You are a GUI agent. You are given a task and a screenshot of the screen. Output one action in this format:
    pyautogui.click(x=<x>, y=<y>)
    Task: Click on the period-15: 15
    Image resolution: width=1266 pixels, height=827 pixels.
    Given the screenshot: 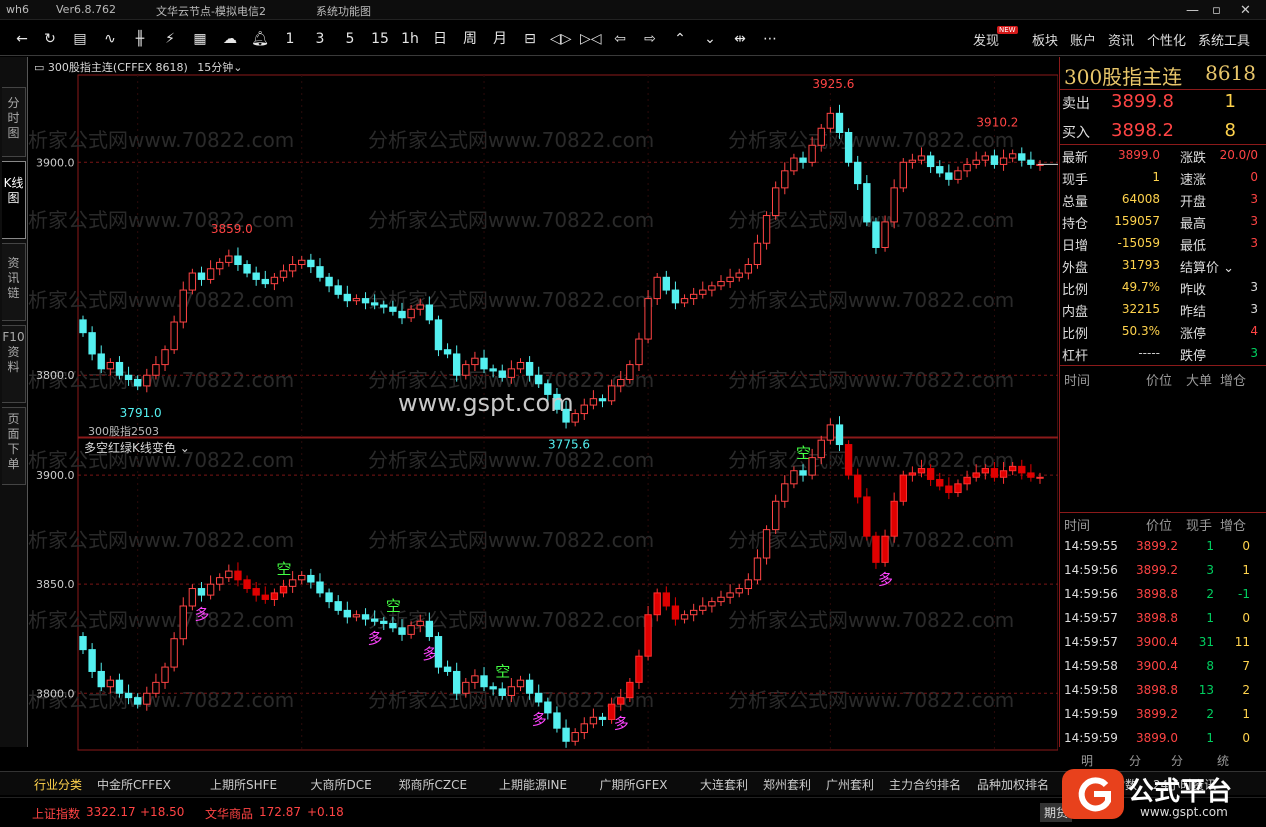 What is the action you would take?
    pyautogui.click(x=380, y=39)
    